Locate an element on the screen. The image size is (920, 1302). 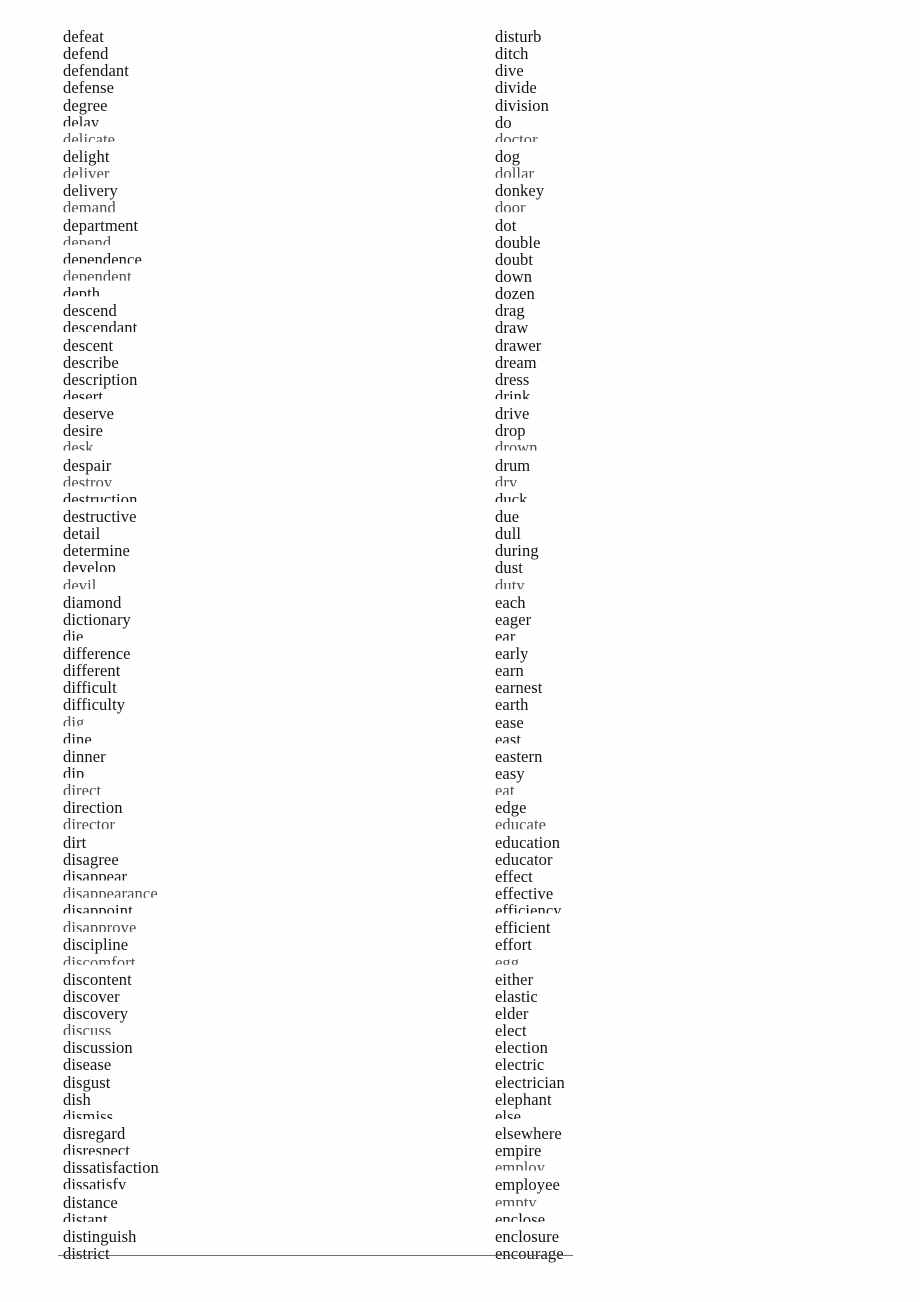
word-text: discipline is located at coordinates (96, 945).